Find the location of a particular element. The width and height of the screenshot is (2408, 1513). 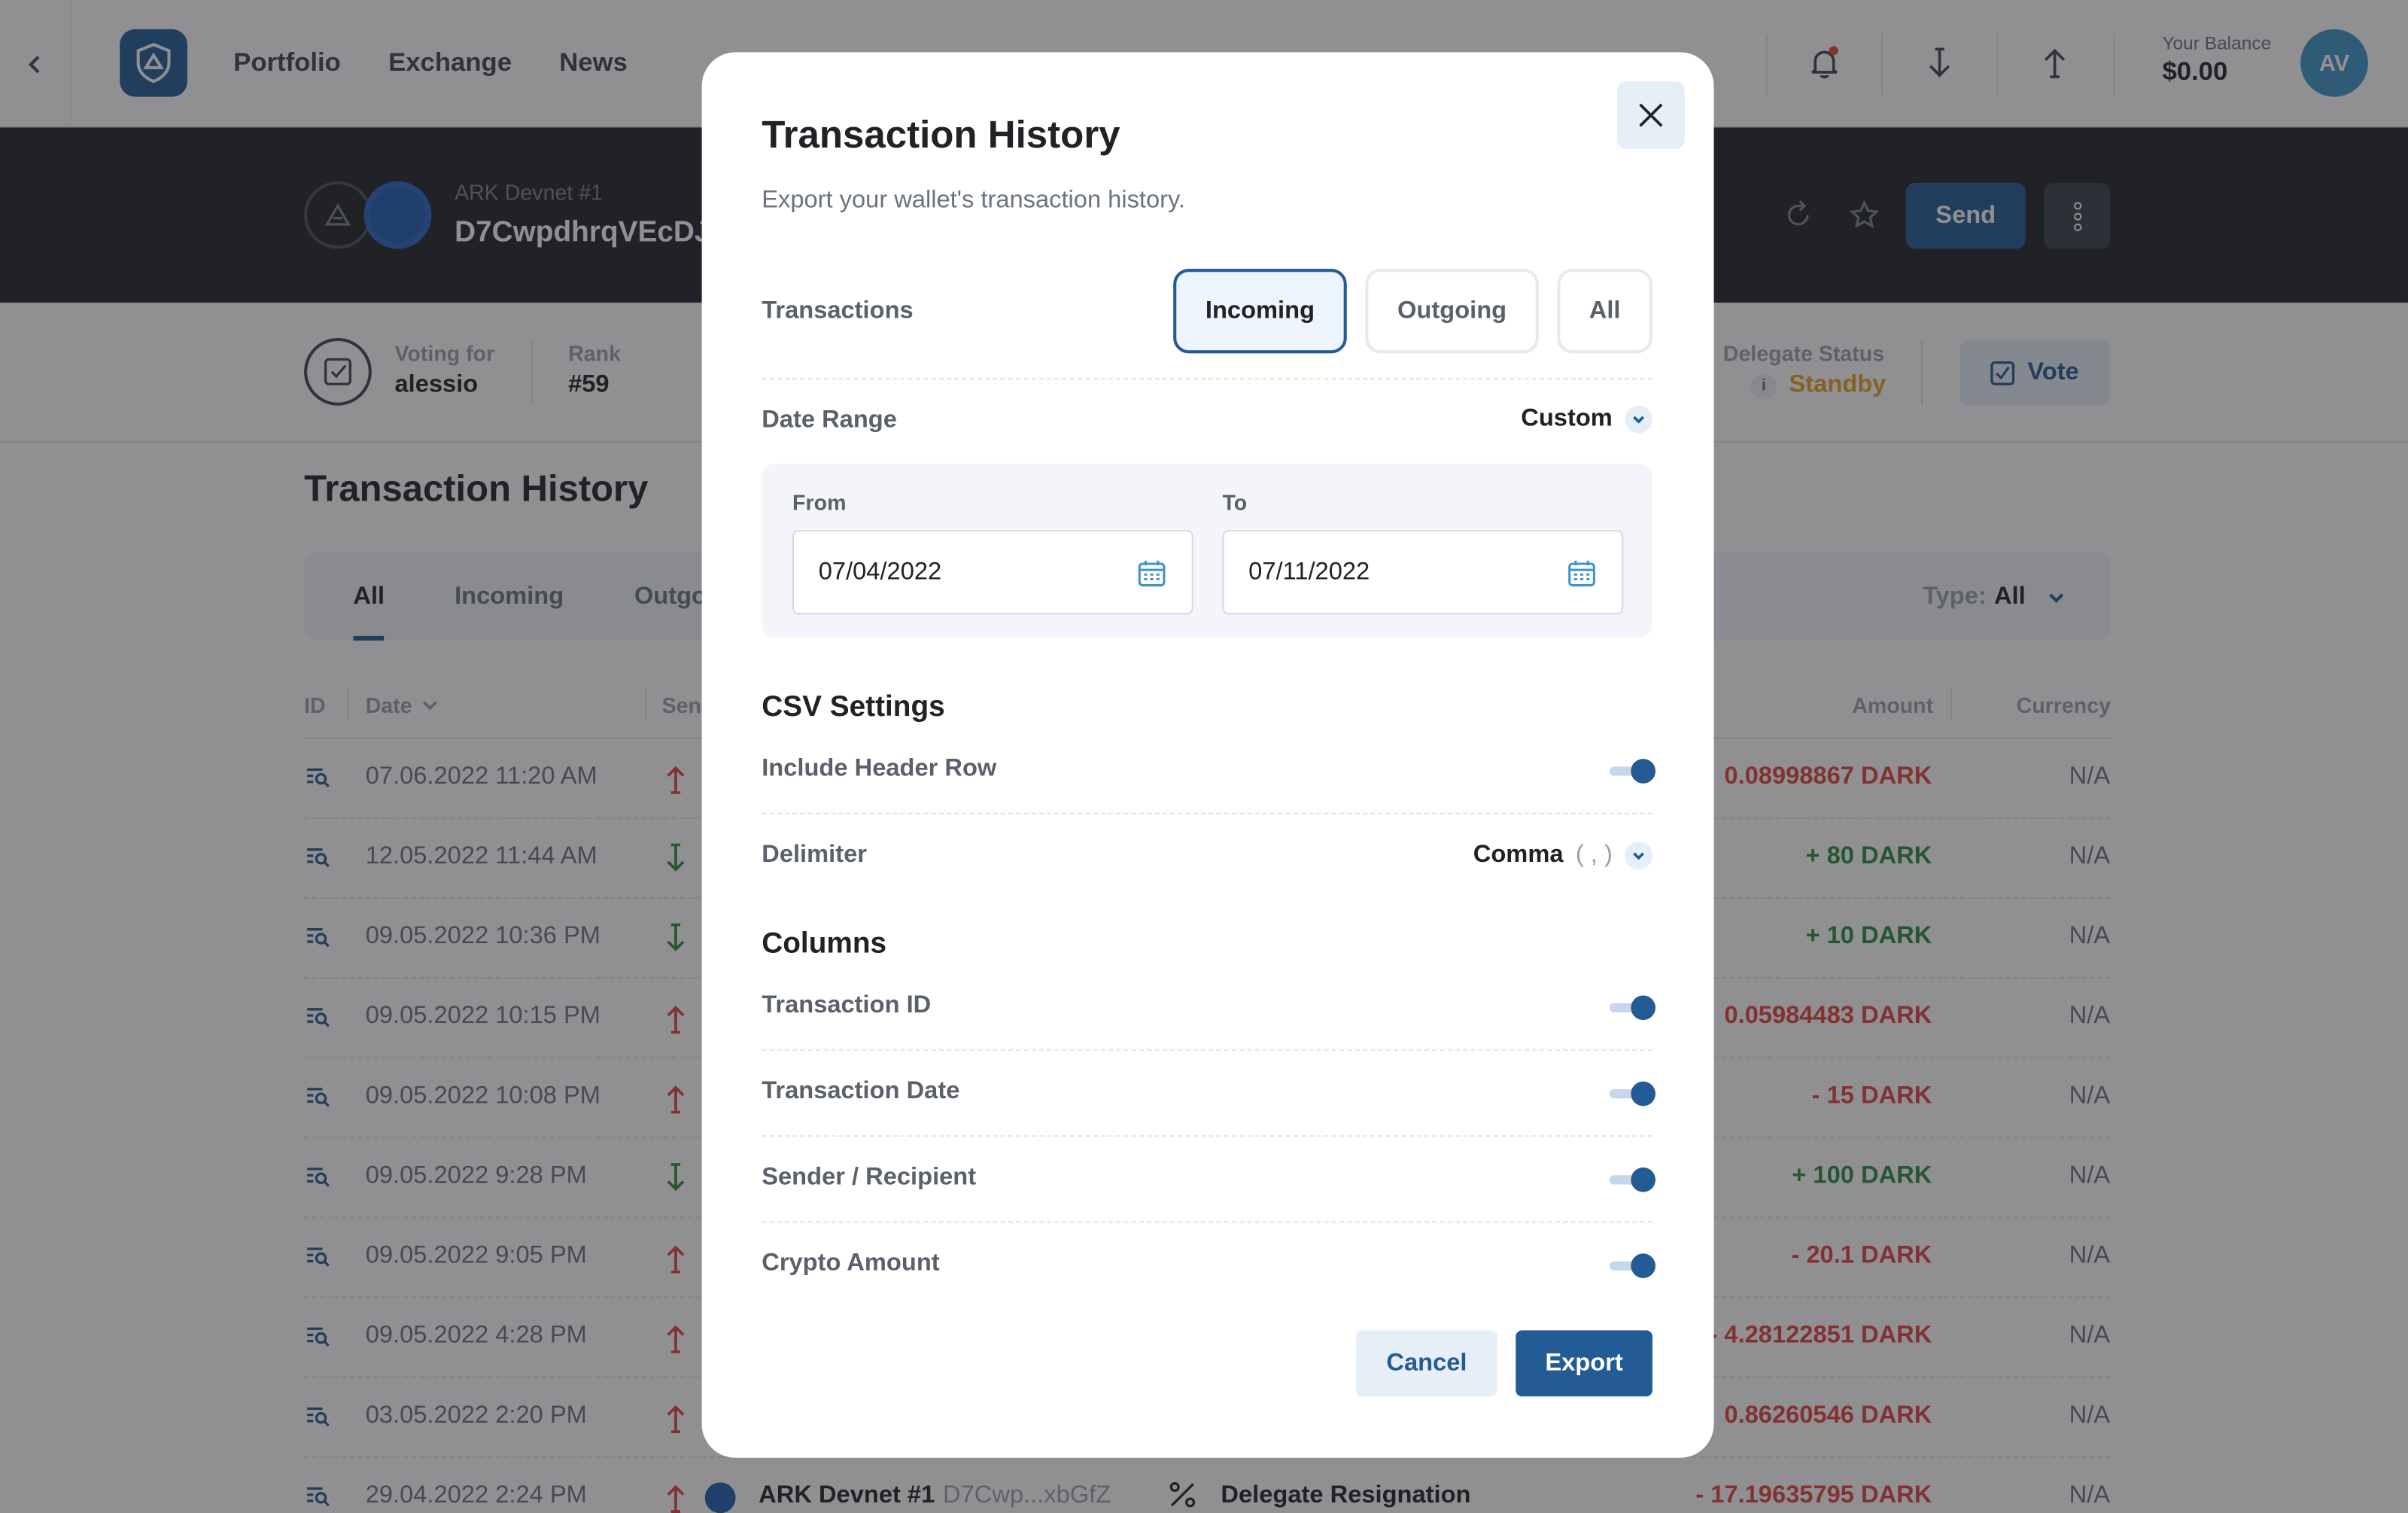

date-range-label: Date Range is located at coordinates (829, 420).